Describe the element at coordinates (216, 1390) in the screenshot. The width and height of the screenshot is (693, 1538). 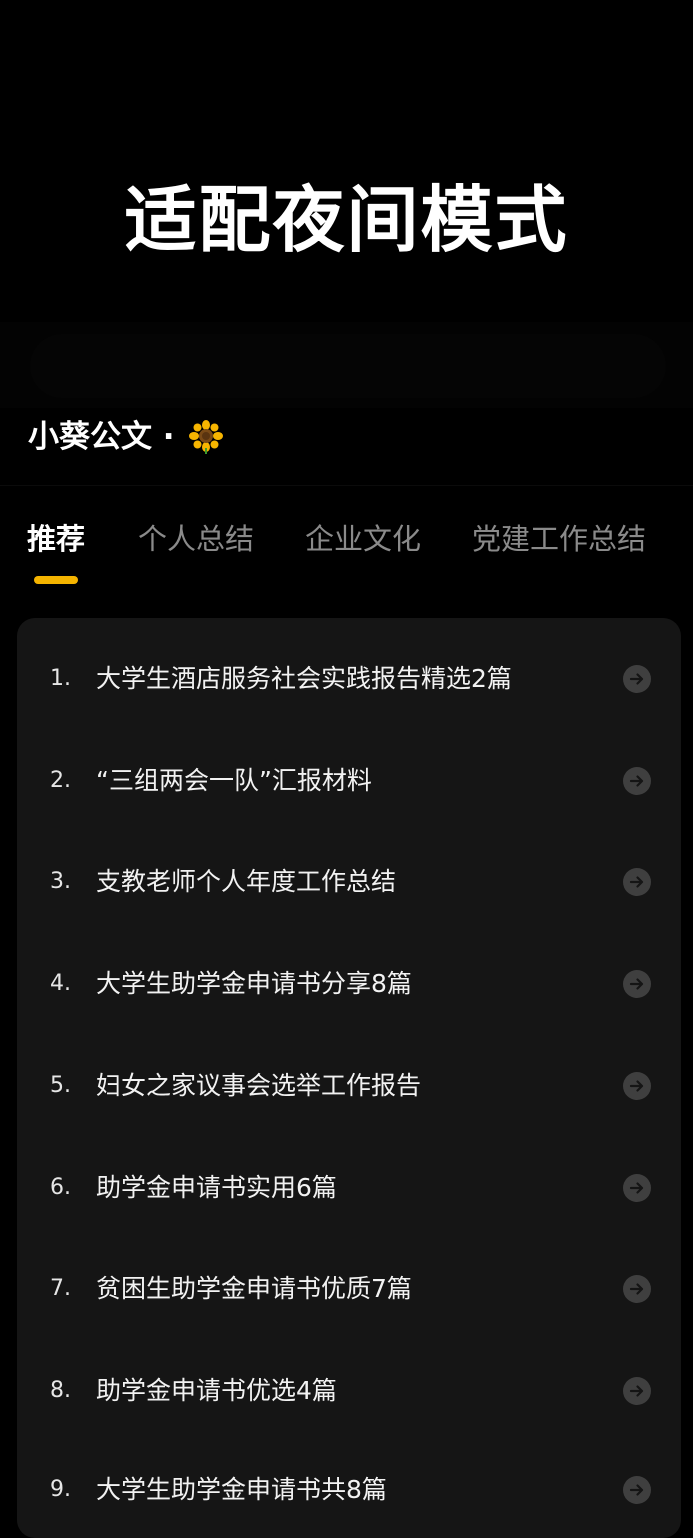
I see `list-item-title: 助学金申请书优选4篇` at that location.